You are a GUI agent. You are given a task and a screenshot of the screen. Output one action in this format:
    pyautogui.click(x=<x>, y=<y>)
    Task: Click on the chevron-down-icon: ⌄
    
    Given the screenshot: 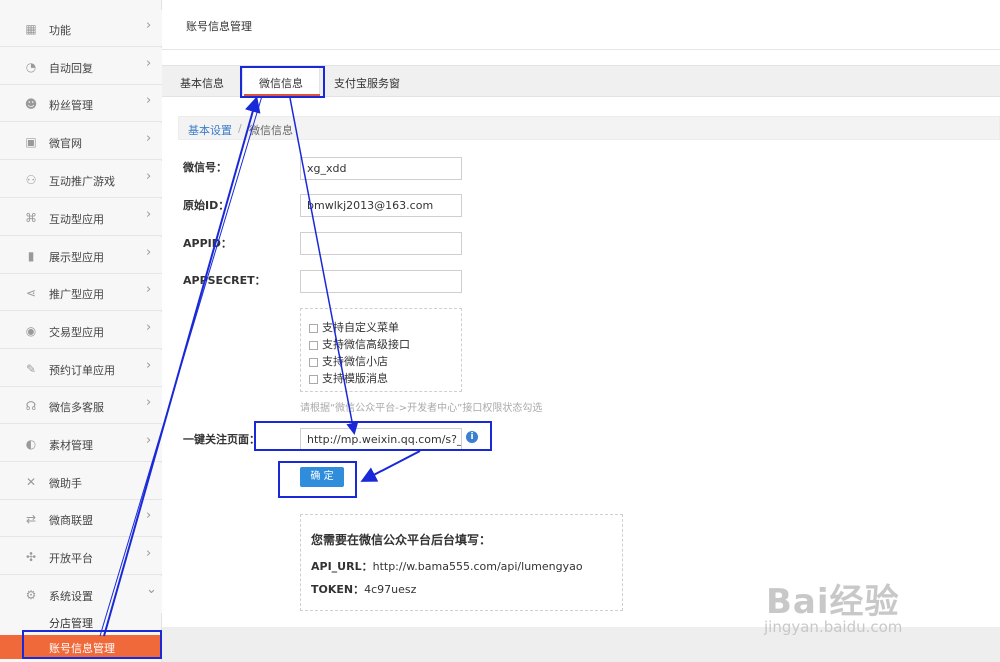 What is the action you would take?
    pyautogui.click(x=151, y=589)
    